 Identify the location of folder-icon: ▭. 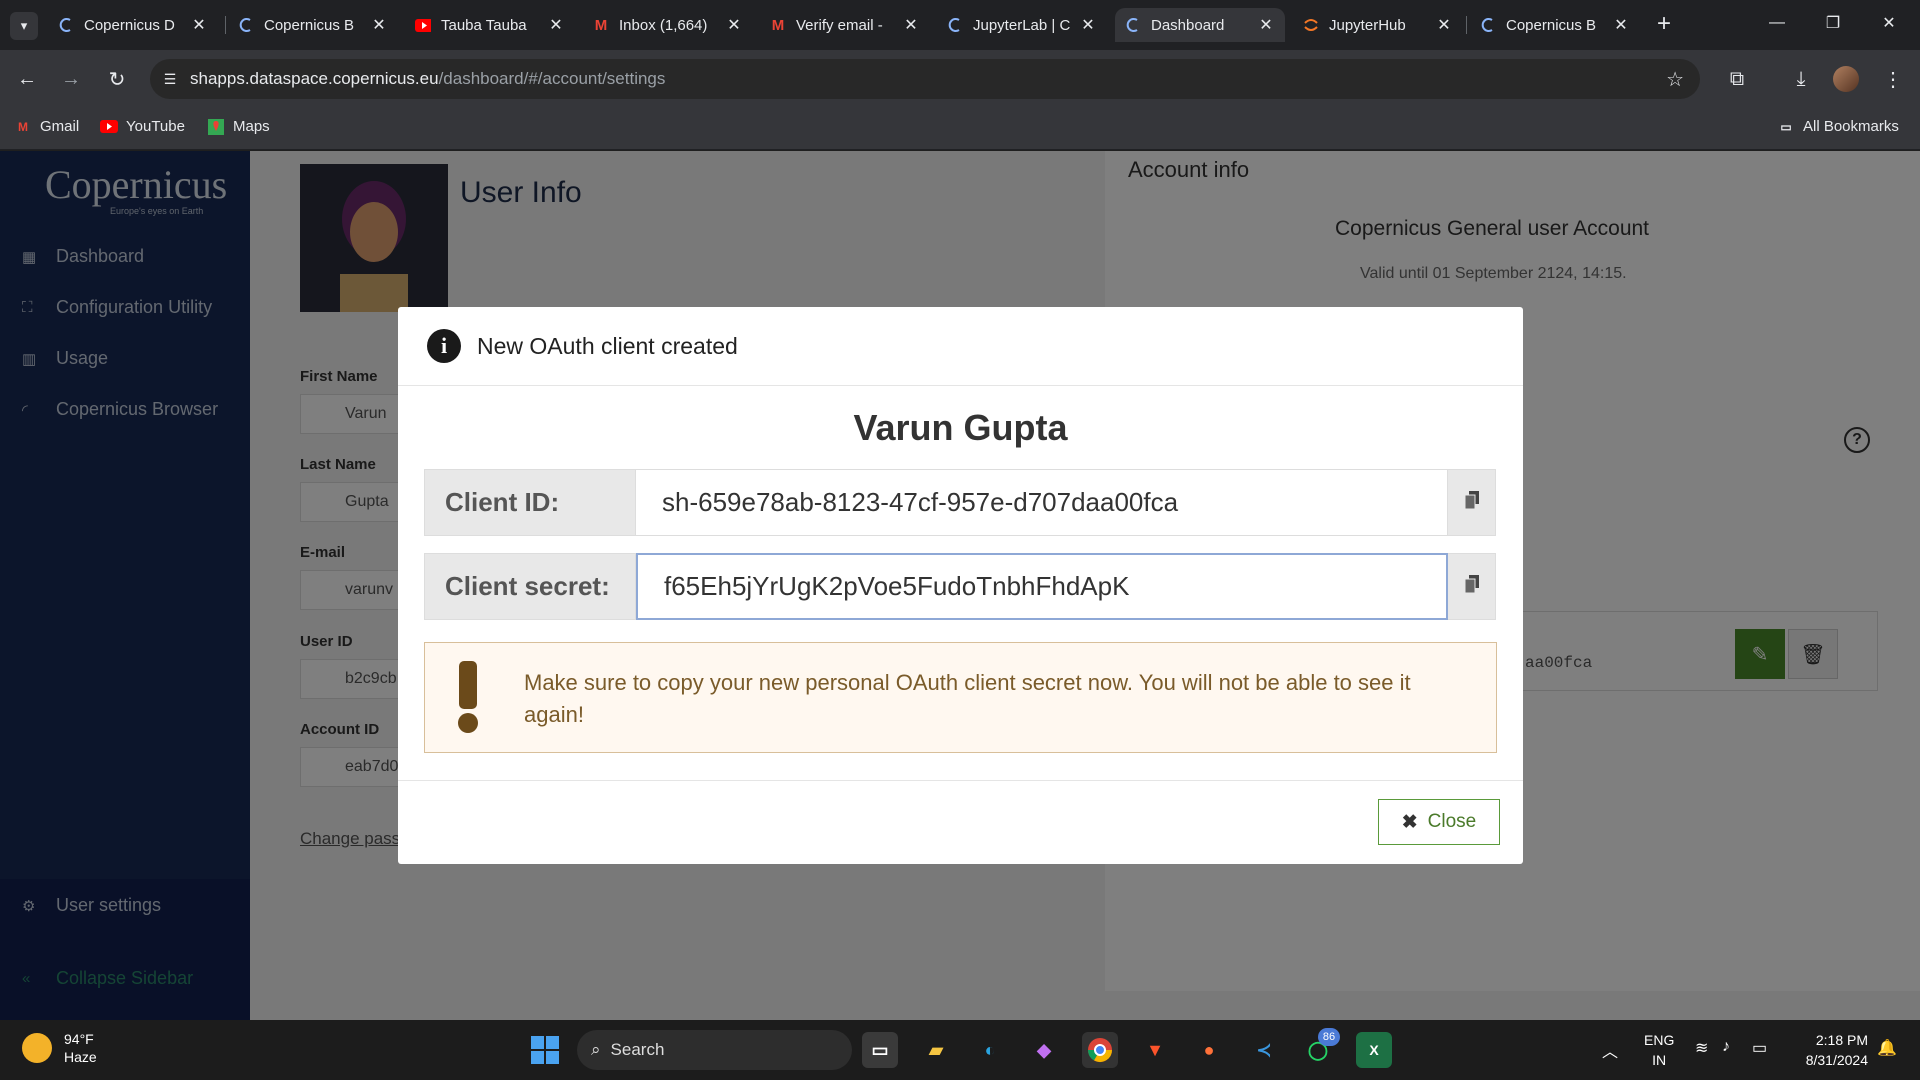
(1786, 126).